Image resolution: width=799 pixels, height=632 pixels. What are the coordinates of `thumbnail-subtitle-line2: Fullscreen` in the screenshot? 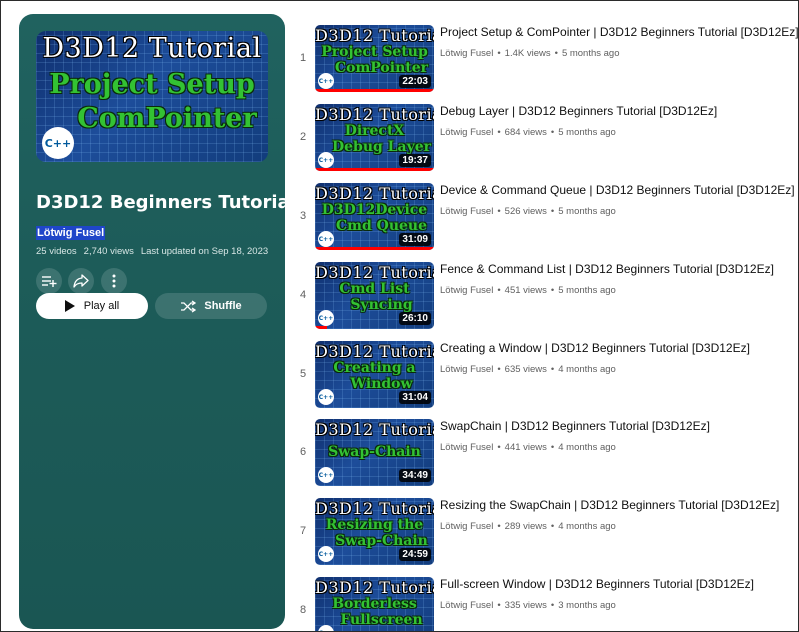 It's located at (381, 620).